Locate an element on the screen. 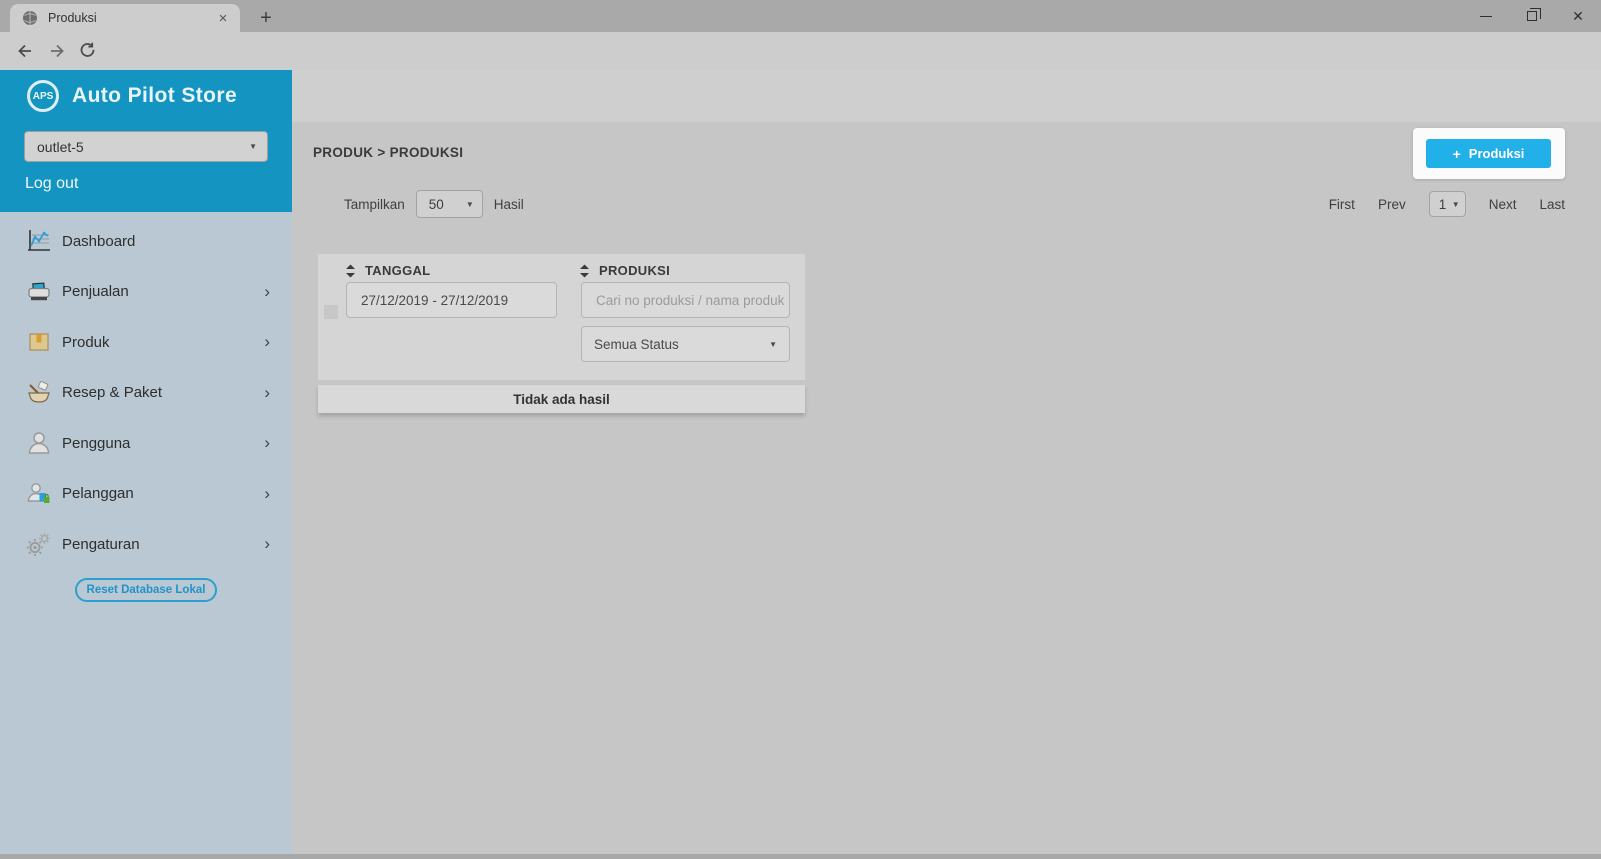 Image resolution: width=1601 pixels, height=859 pixels. restore-icon is located at coordinates (1534, 14).